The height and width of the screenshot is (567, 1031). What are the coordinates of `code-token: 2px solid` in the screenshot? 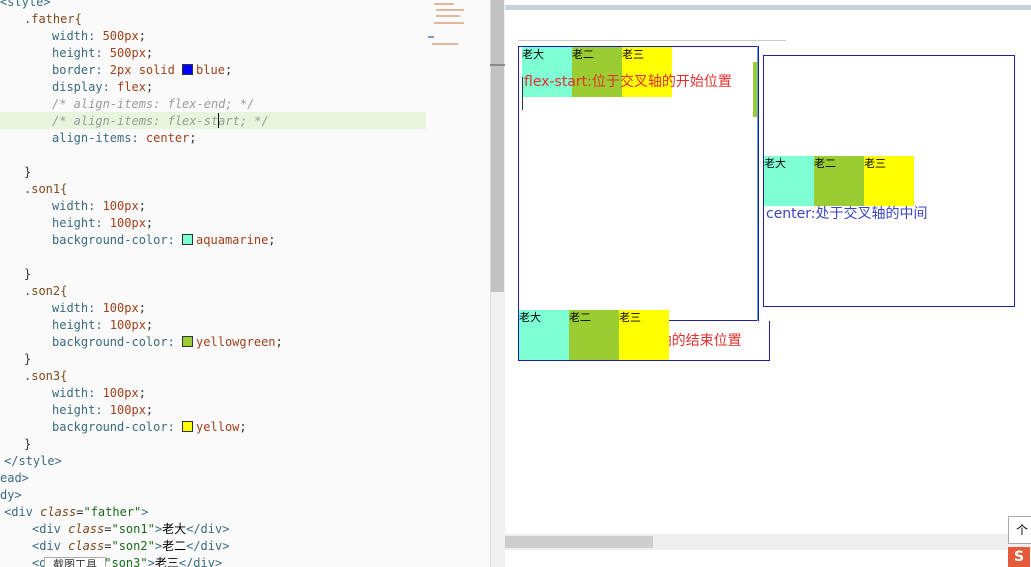 It's located at (146, 70).